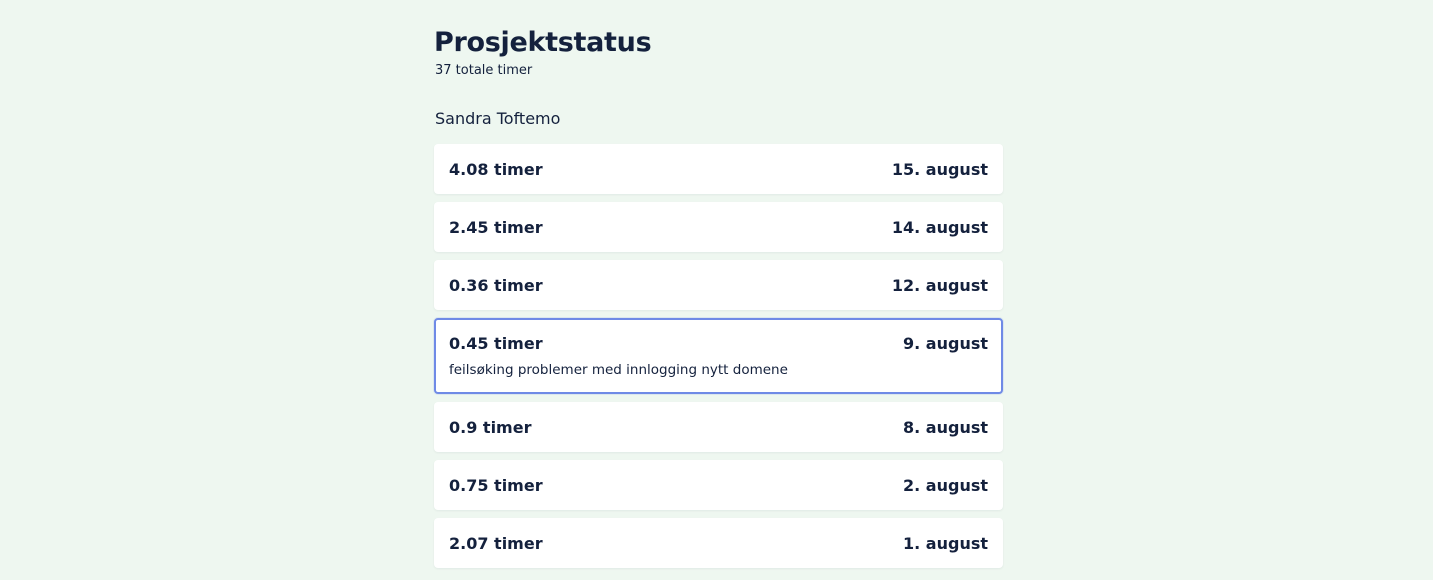 This screenshot has width=1433, height=580. I want to click on entry-hours: 4.08 timer, so click(496, 169).